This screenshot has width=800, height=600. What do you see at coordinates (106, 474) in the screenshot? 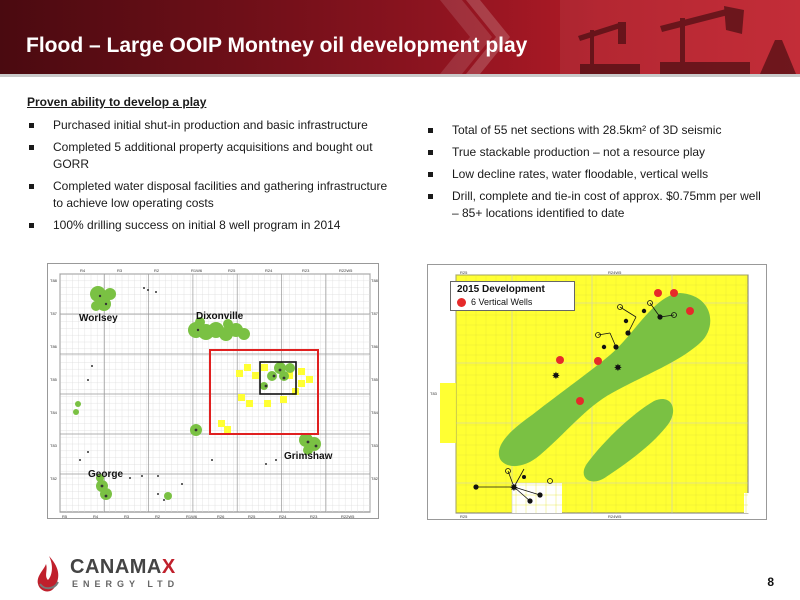
I see `town-label-george: George` at bounding box center [106, 474].